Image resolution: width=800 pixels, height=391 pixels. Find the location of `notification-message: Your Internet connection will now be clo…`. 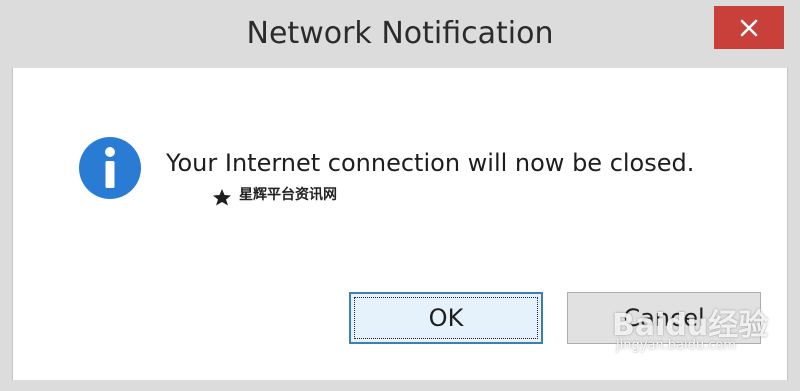

notification-message: Your Internet connection will now be clo… is located at coordinates (430, 163).